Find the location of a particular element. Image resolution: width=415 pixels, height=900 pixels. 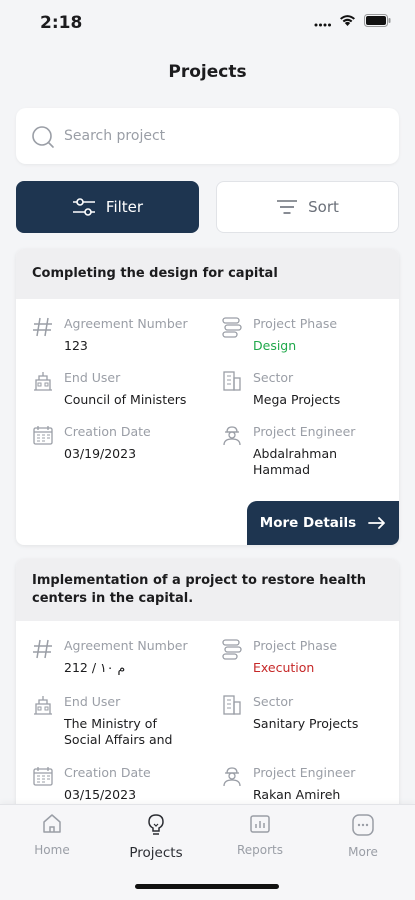

end-user-value: Council of Ministers is located at coordinates (125, 399).